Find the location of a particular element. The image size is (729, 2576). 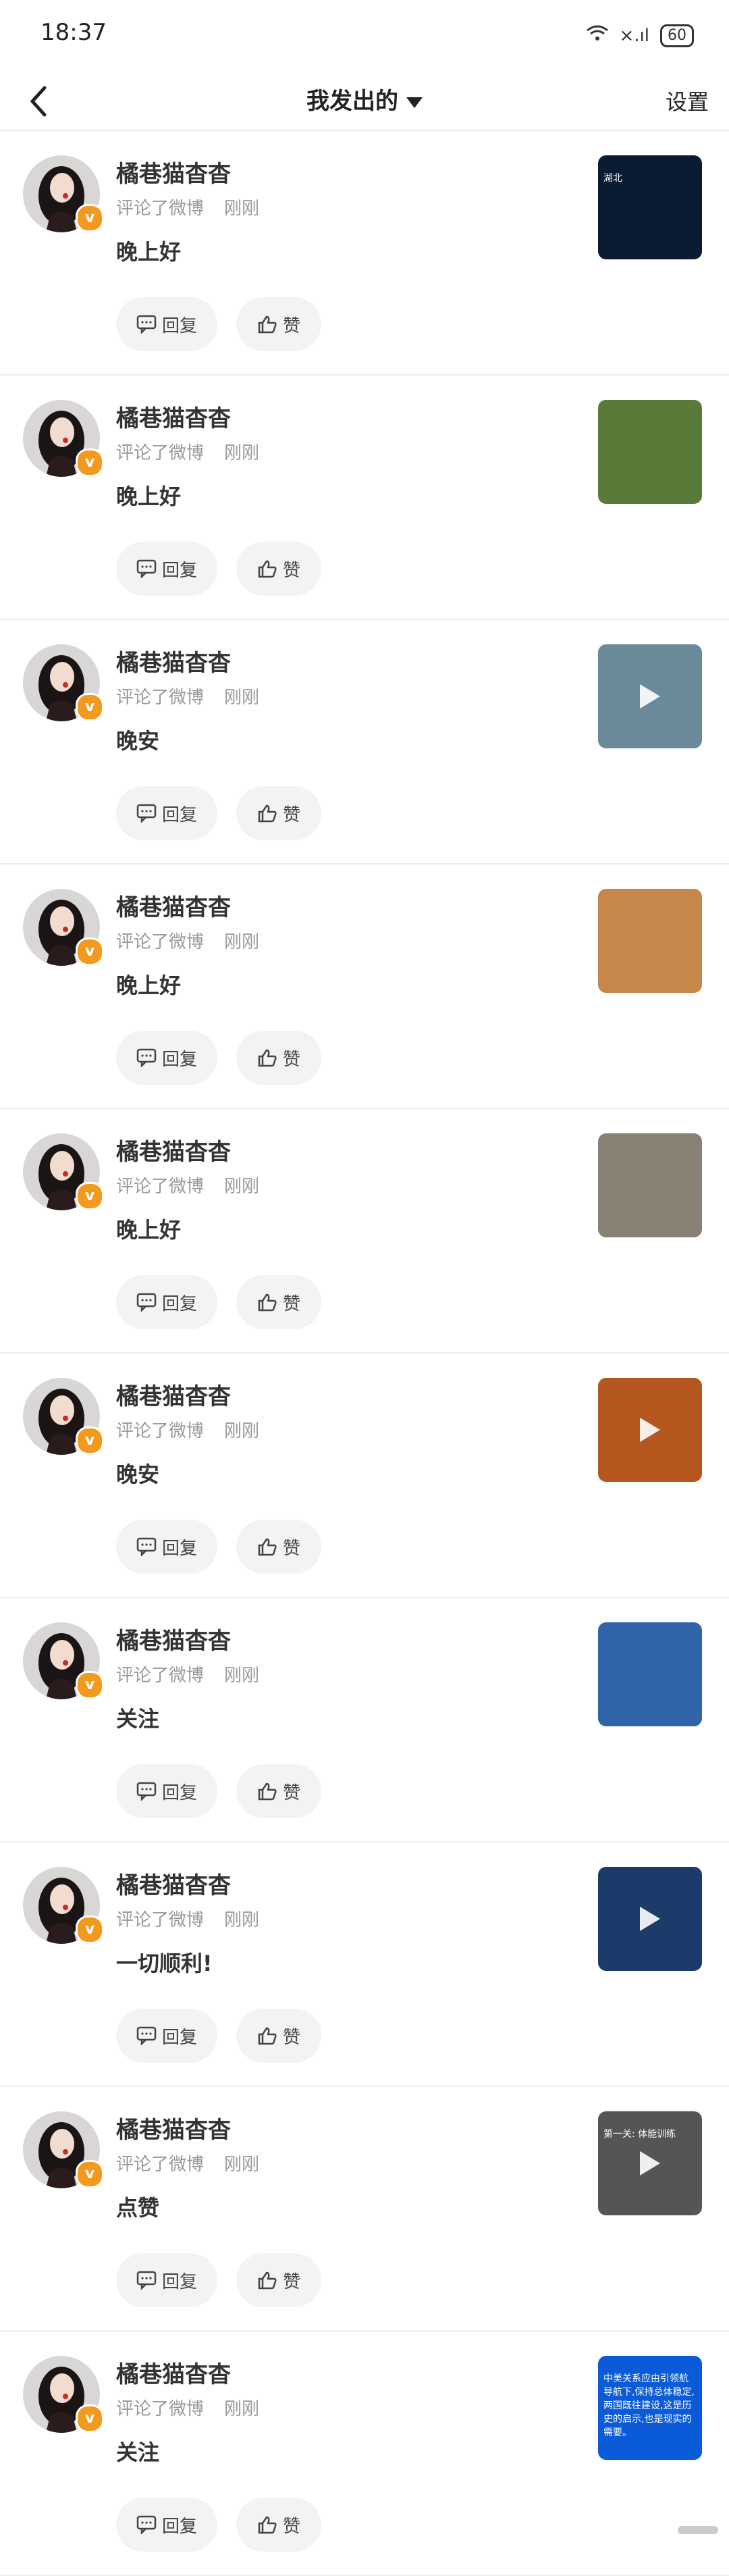

weibo-thumbnail: 第一关: 体能训练 is located at coordinates (650, 2163).